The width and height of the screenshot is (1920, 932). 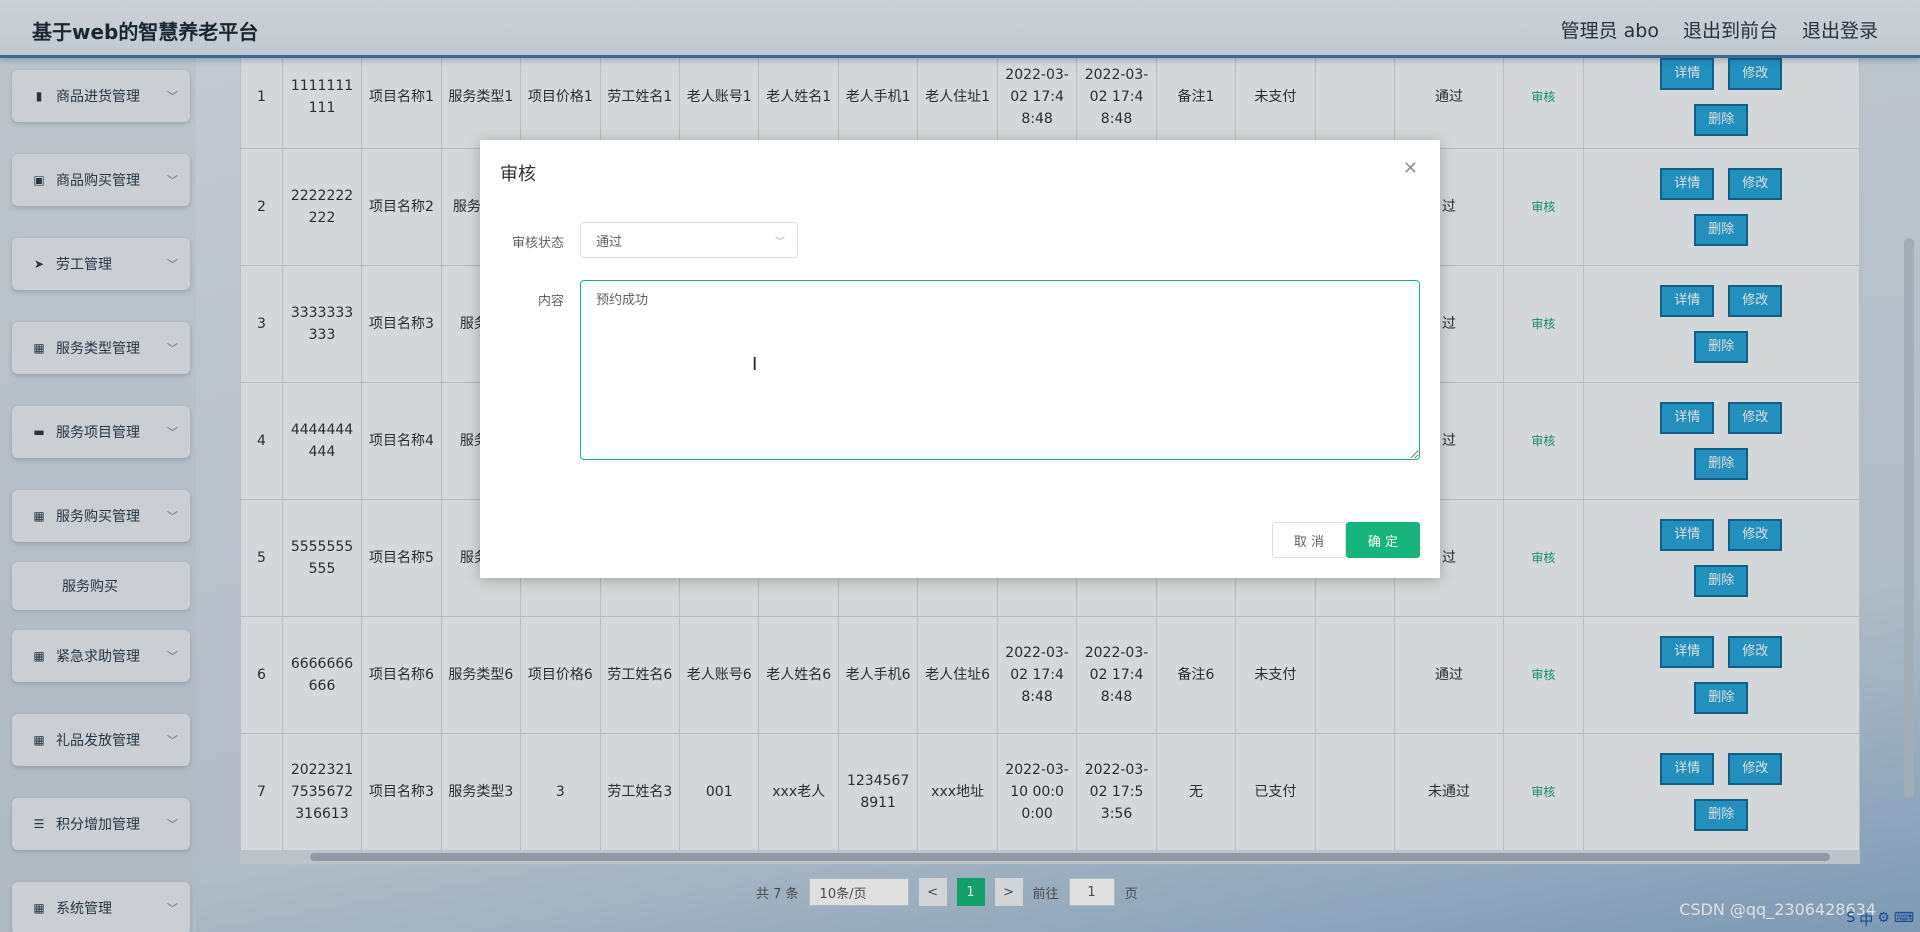 I want to click on cancel-button: 取 消, so click(x=1309, y=540).